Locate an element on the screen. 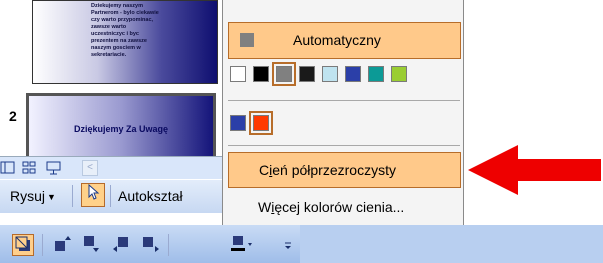 This screenshot has height=263, width=603. normal-view-icon is located at coordinates (7, 167).